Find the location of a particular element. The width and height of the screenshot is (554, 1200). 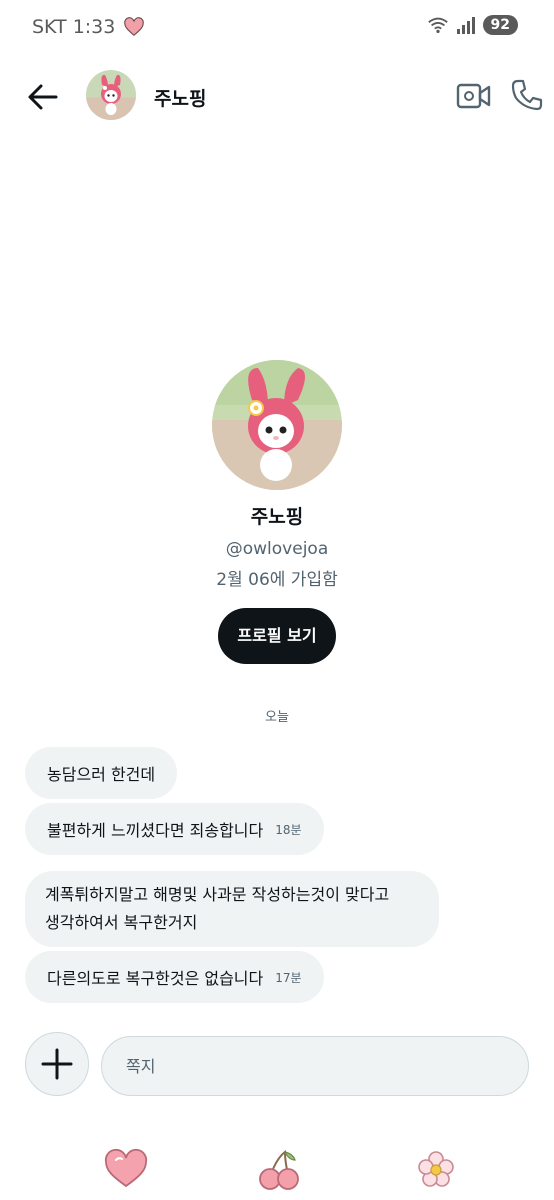

message-bubble: 다른의도로 복구한것은 없습니다 17분 is located at coordinates (174, 977).